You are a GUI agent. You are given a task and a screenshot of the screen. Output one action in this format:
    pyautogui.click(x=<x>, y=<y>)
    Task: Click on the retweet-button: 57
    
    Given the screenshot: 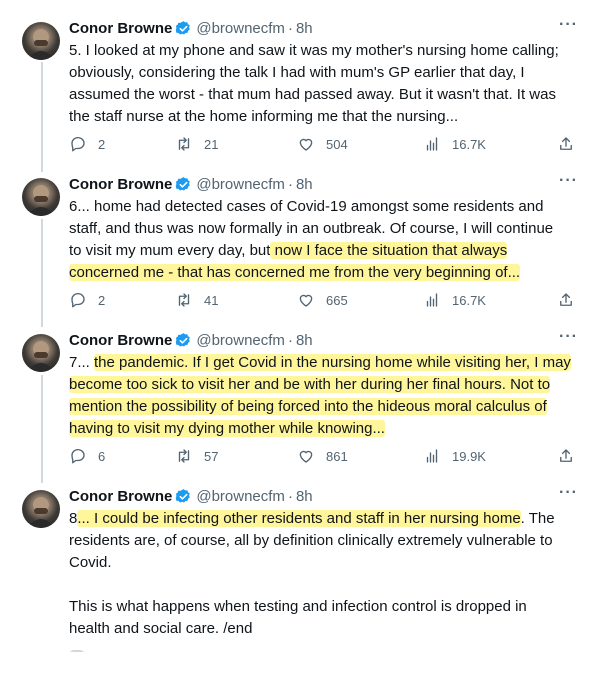 What is the action you would take?
    pyautogui.click(x=196, y=456)
    